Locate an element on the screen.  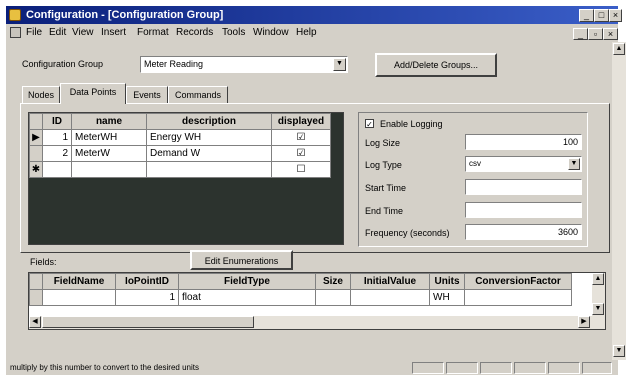
cell-initialvalue is located at coordinates (390, 297).